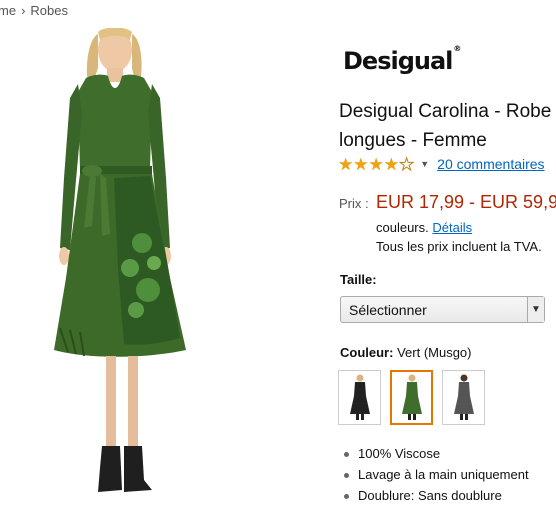 Image resolution: width=556 pixels, height=512 pixels. Describe the element at coordinates (490, 164) in the screenshot. I see `reviews-link: 20 commentaires` at that location.